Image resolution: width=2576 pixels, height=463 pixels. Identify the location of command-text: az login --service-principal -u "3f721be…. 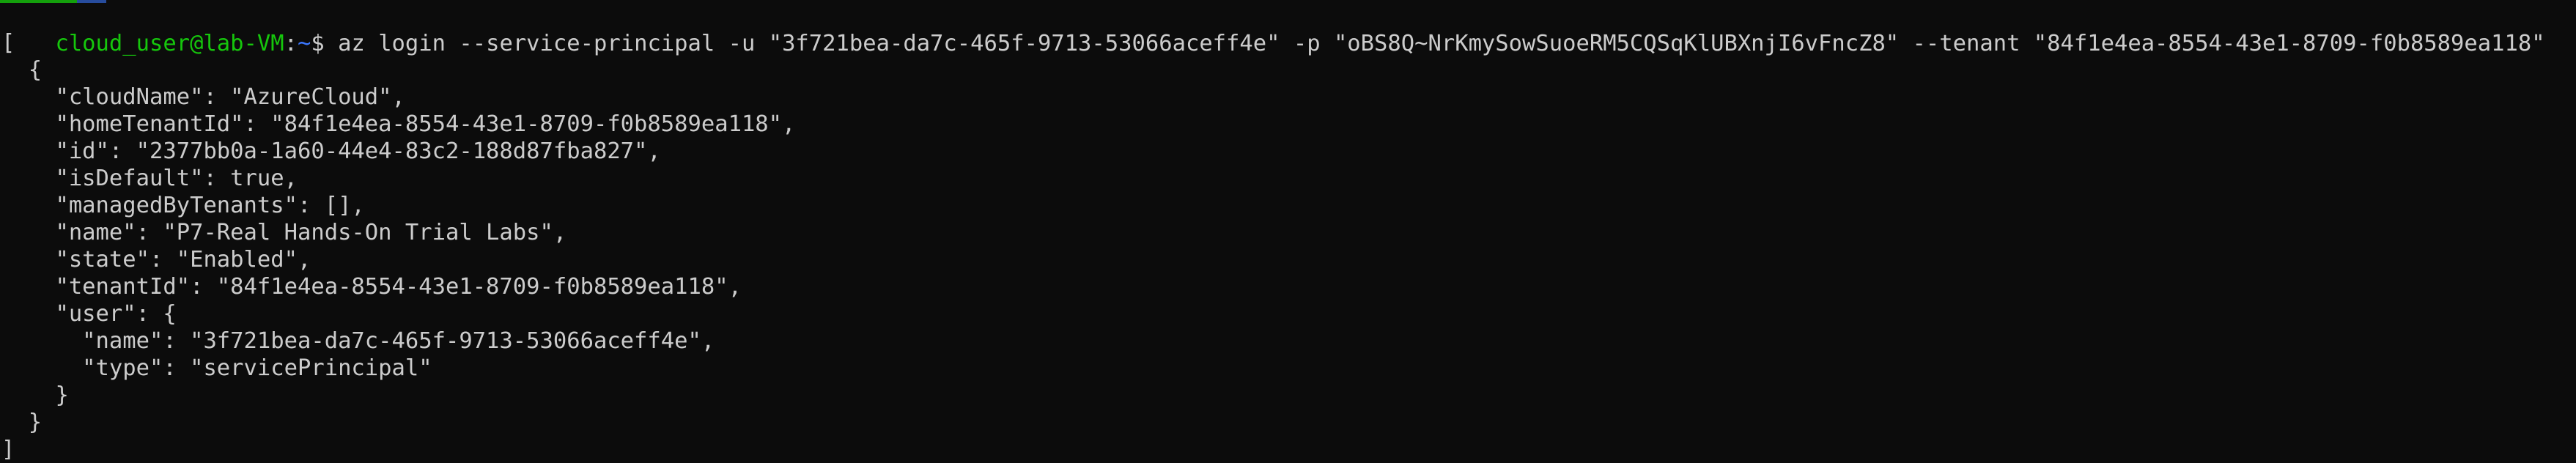
(1441, 43).